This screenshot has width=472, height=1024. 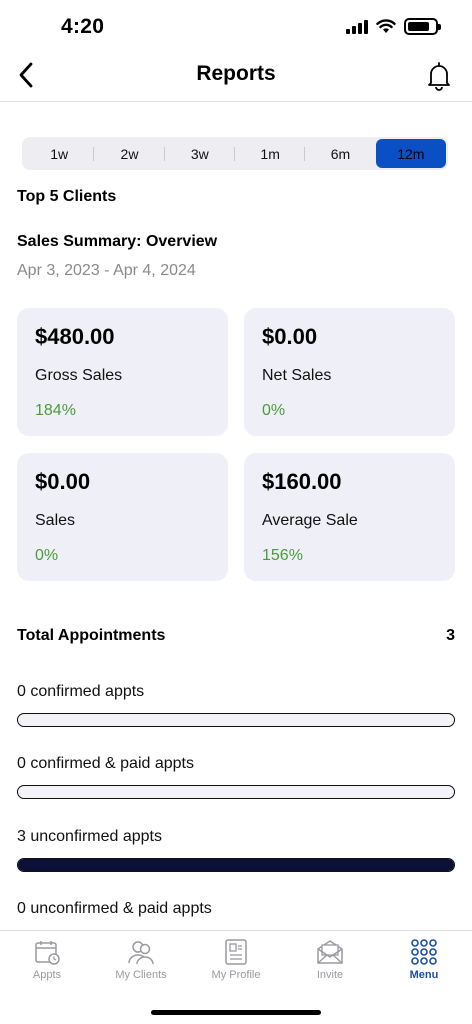 What do you see at coordinates (330, 952) in the screenshot?
I see `invite-icon` at bounding box center [330, 952].